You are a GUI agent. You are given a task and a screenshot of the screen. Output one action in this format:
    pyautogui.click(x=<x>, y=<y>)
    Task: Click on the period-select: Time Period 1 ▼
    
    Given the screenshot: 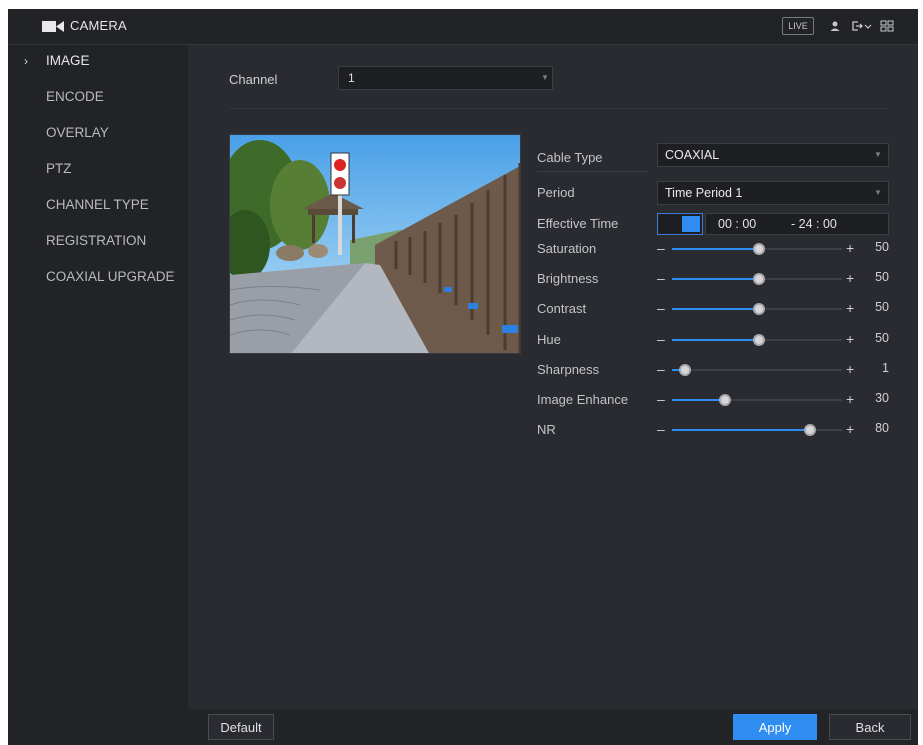 What is the action you would take?
    pyautogui.click(x=773, y=193)
    